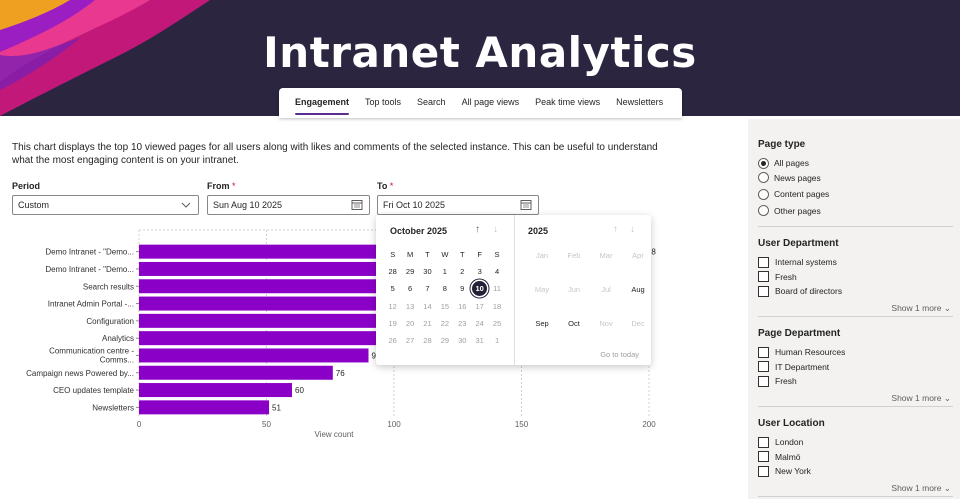 Image resolution: width=960 pixels, height=499 pixels. Describe the element at coordinates (638, 297) in the screenshot. I see `calendar-month: Aug` at that location.